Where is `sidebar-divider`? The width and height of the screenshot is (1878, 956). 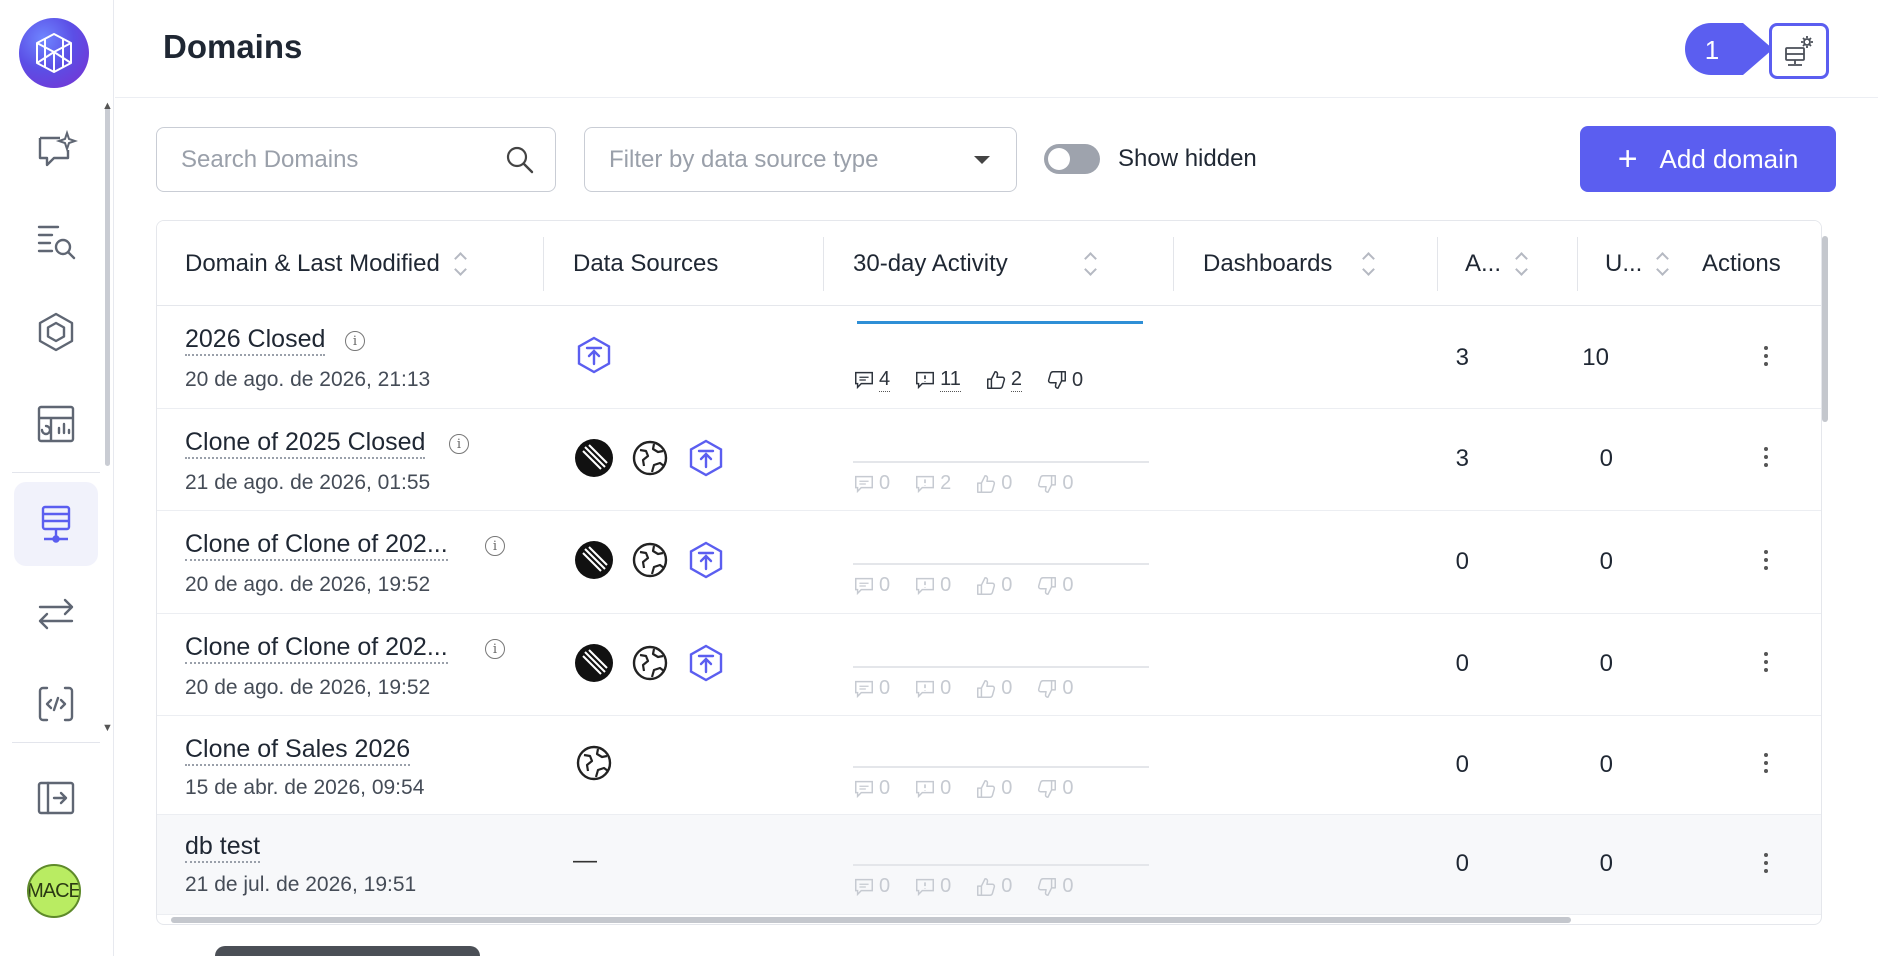
sidebar-divider is located at coordinates (56, 472).